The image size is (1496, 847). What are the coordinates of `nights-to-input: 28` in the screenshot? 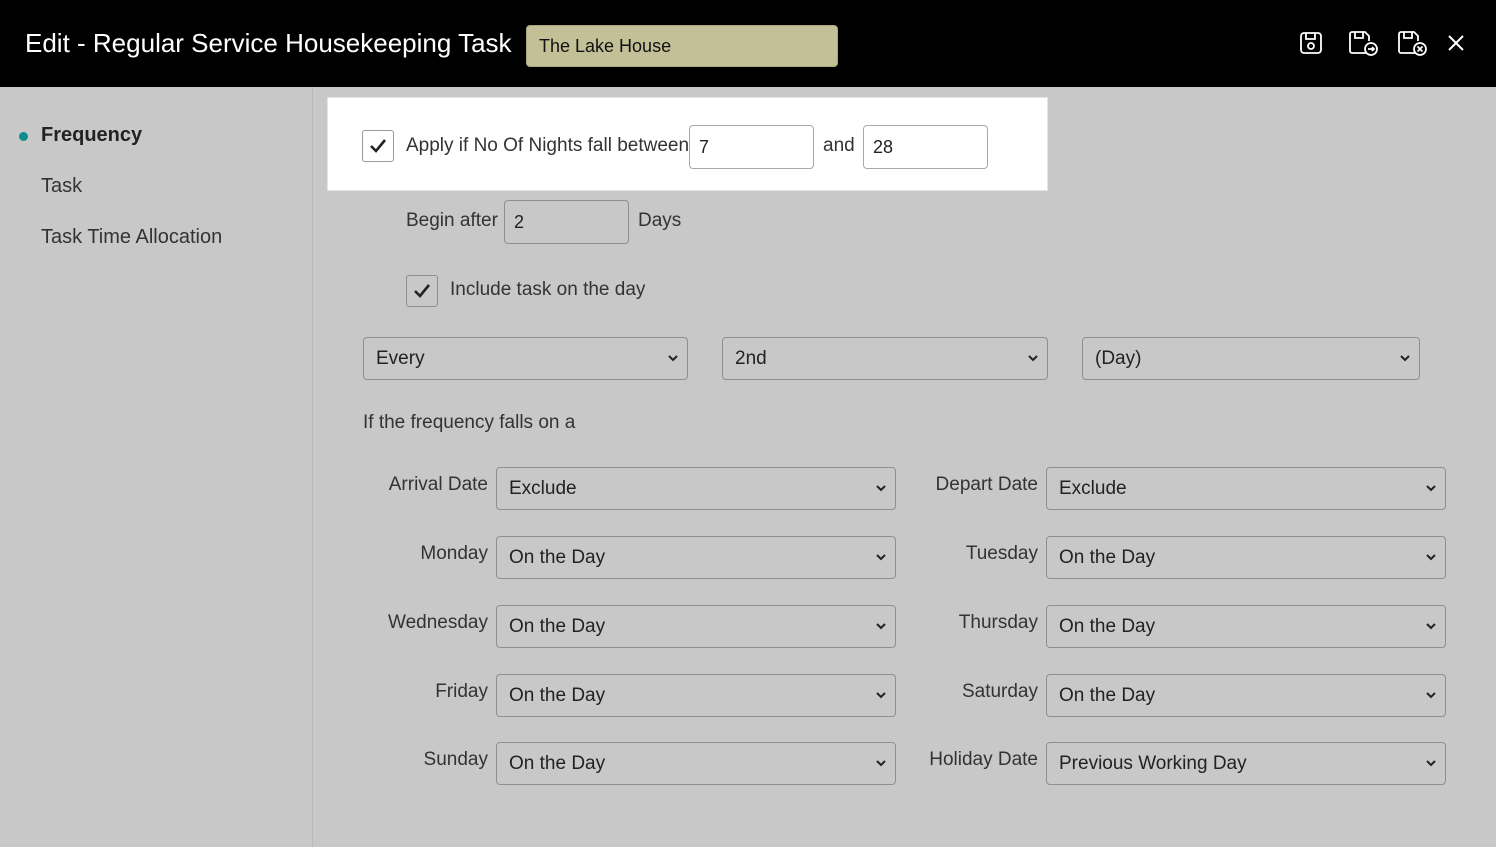 It's located at (925, 147).